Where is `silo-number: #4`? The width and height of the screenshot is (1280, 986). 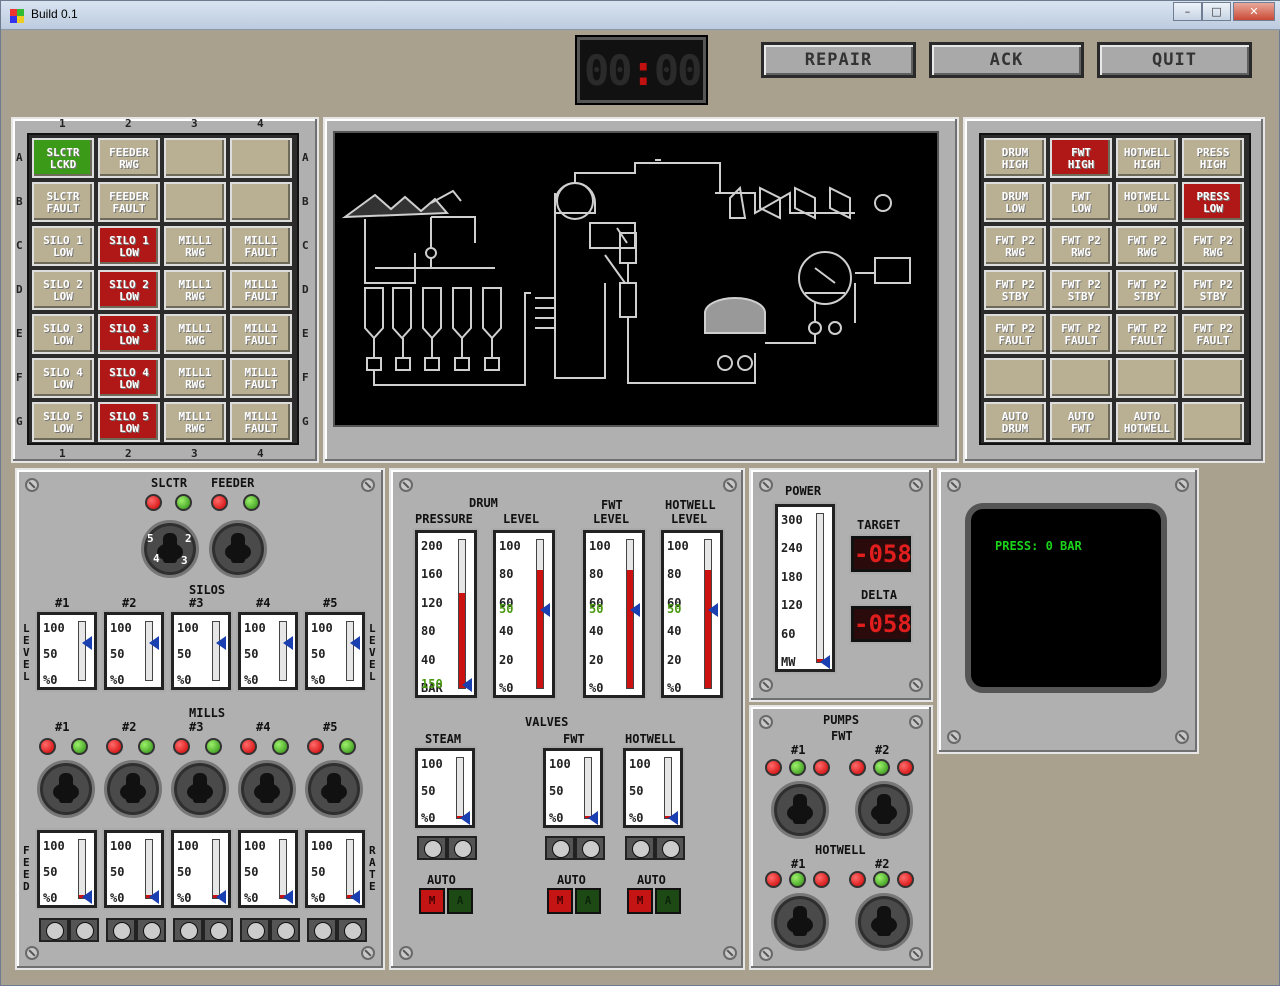
silo-number: #4 is located at coordinates (263, 603).